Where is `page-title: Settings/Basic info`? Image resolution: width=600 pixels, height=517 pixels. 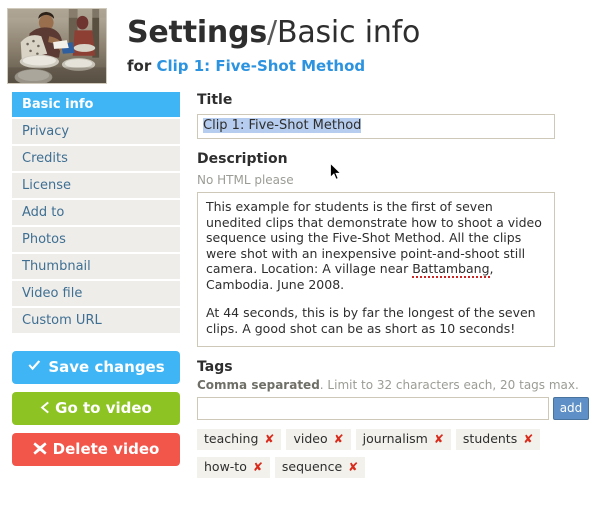
page-title: Settings/Basic info is located at coordinates (273, 33).